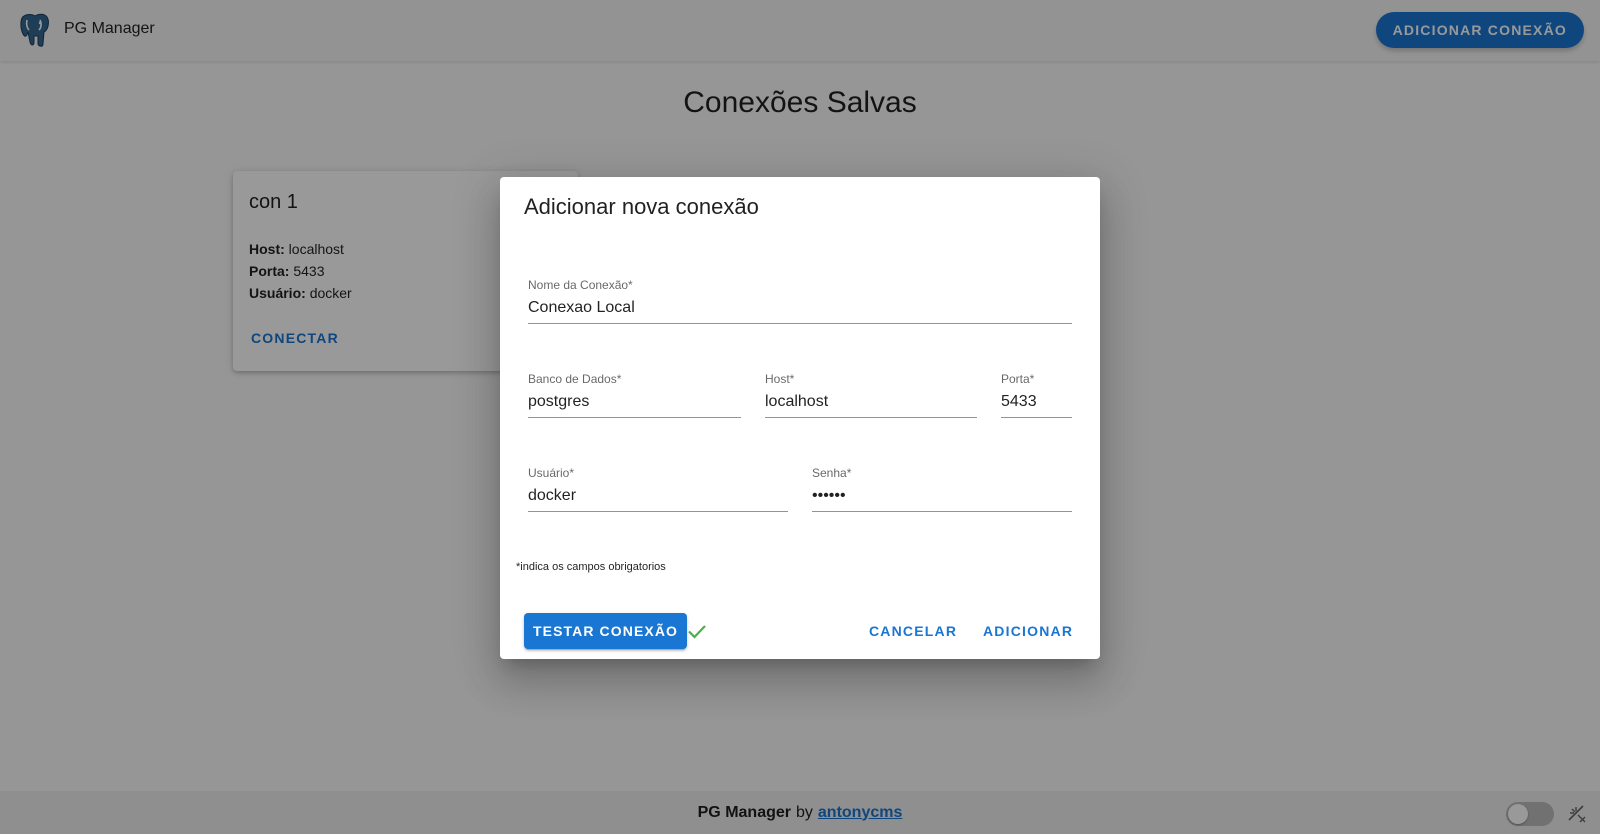 The width and height of the screenshot is (1600, 834). Describe the element at coordinates (606, 631) in the screenshot. I see `test-connection-button: TESTAR CONEXÃO` at that location.